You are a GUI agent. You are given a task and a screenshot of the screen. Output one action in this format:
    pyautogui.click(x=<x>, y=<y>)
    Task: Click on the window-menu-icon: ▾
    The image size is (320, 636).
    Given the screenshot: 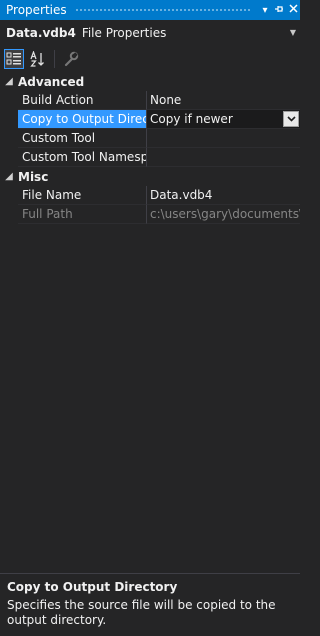 What is the action you would take?
    pyautogui.click(x=265, y=10)
    